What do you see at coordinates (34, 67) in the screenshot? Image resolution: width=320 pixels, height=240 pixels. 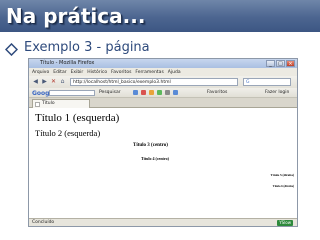 I see `firefox-icon` at bounding box center [34, 67].